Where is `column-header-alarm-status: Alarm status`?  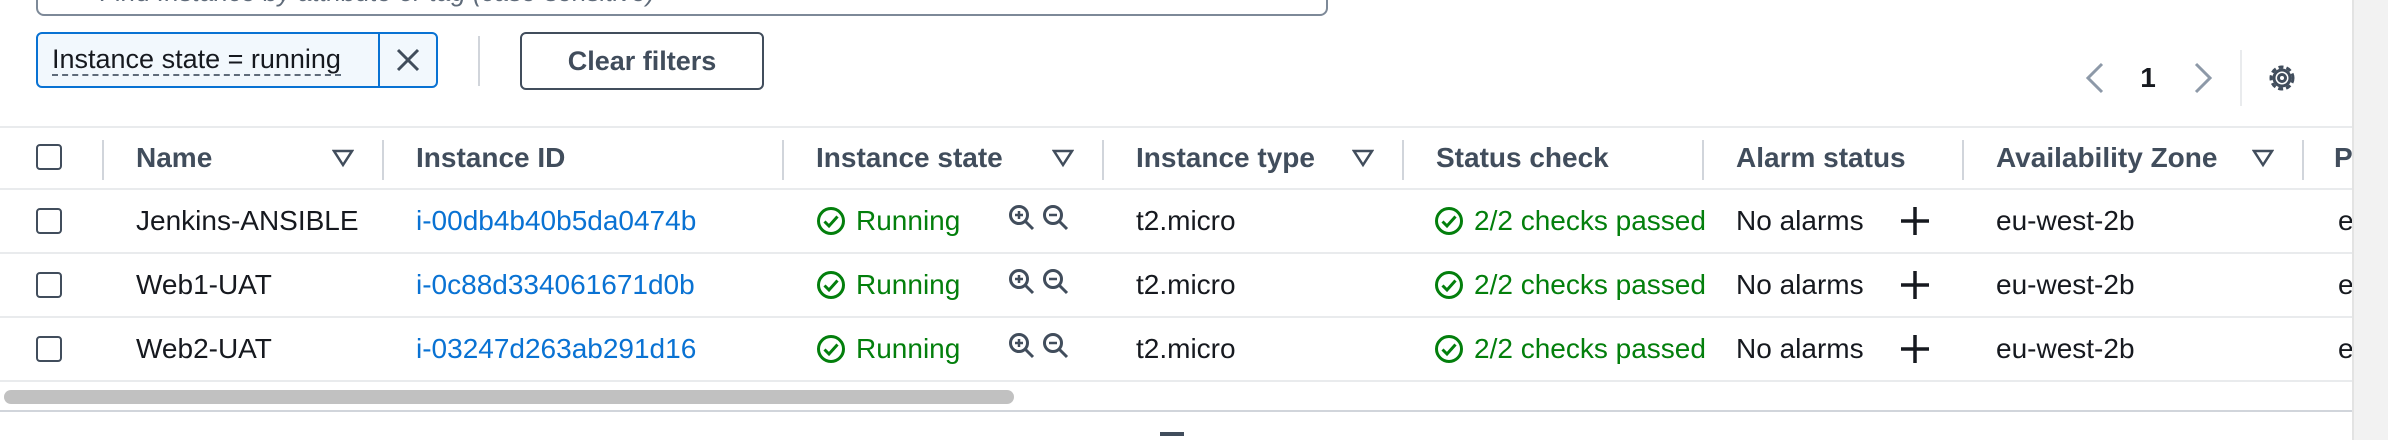 column-header-alarm-status: Alarm status is located at coordinates (1821, 158).